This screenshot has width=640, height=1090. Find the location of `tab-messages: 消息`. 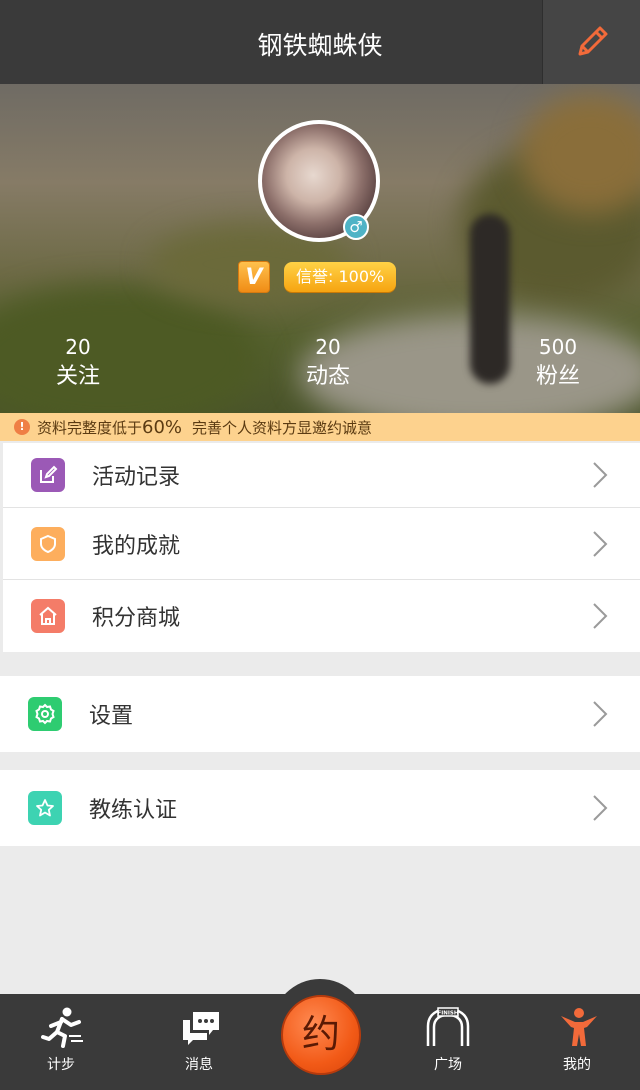

tab-messages: 消息 is located at coordinates (199, 1042).